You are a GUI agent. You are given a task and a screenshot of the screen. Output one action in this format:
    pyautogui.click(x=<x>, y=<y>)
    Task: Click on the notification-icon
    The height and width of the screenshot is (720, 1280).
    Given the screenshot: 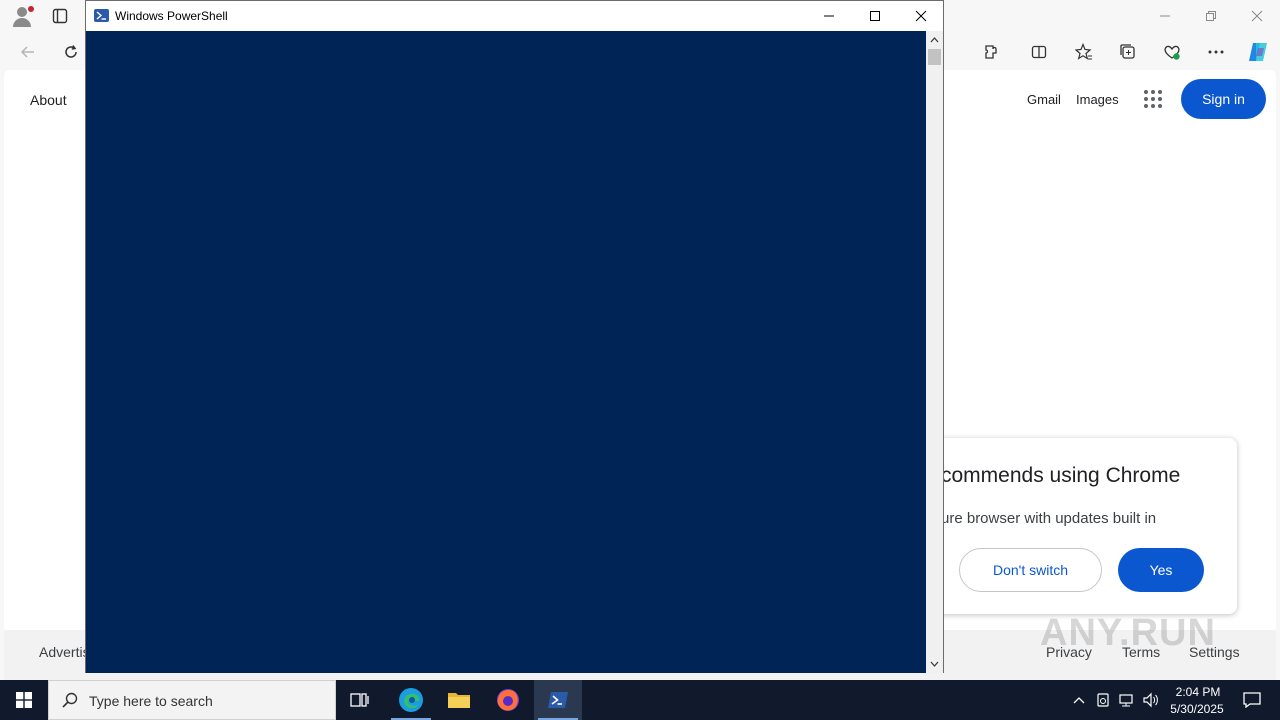 What is the action you would take?
    pyautogui.click(x=1252, y=700)
    